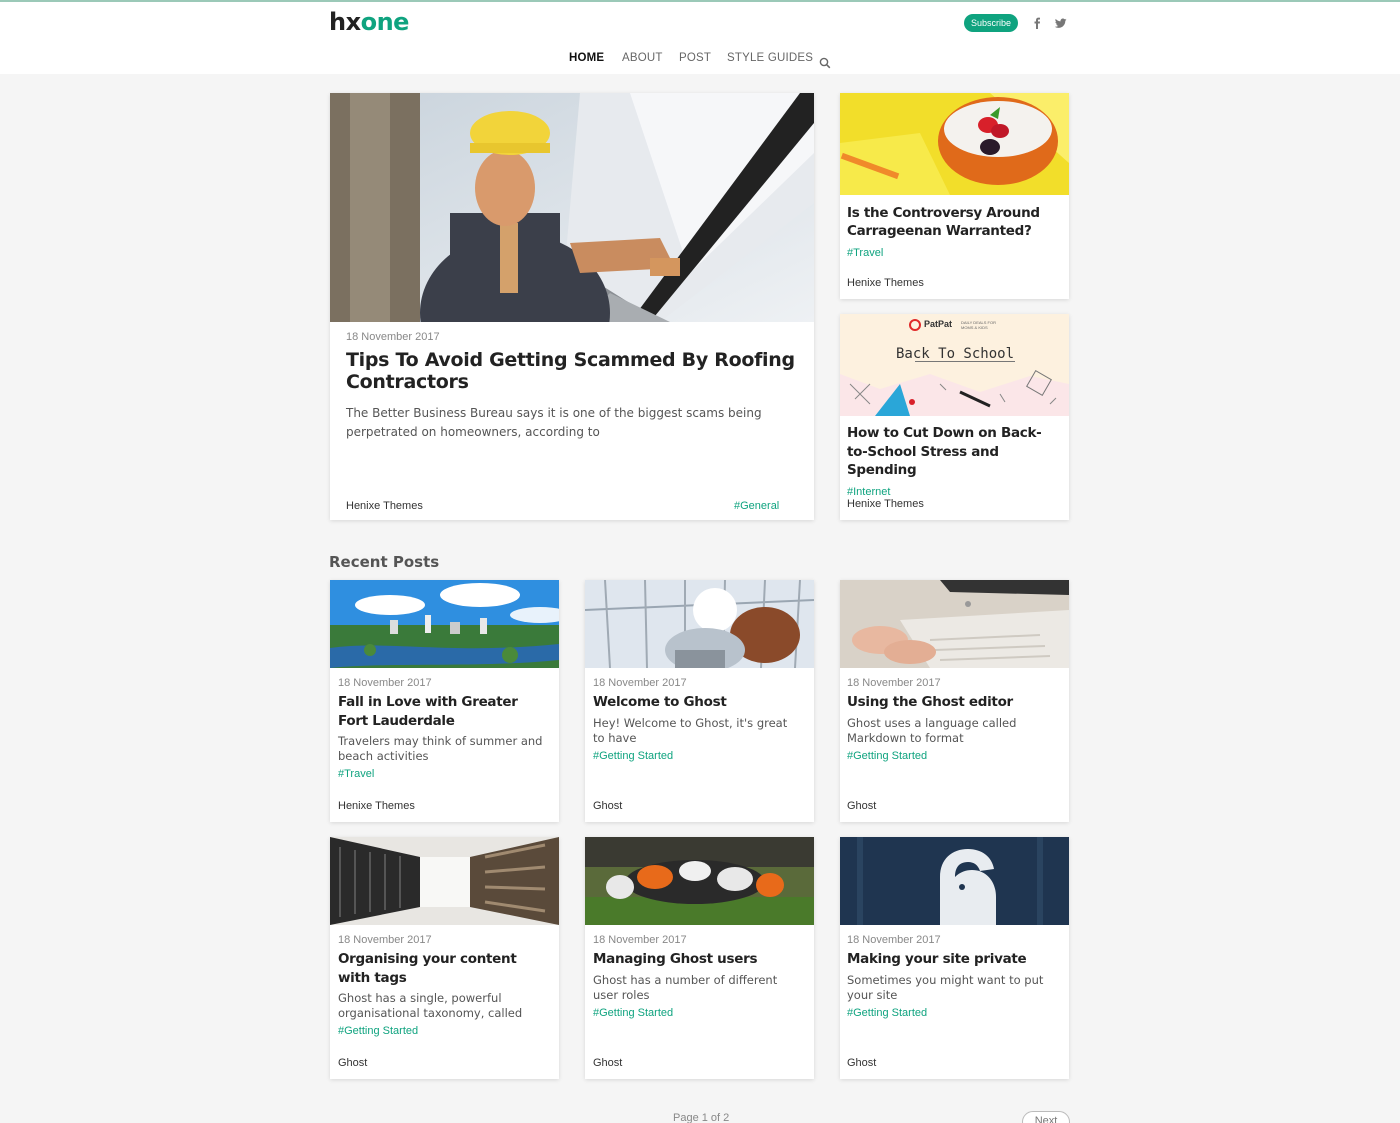 The image size is (1400, 1123). I want to click on search-icon, so click(825, 61).